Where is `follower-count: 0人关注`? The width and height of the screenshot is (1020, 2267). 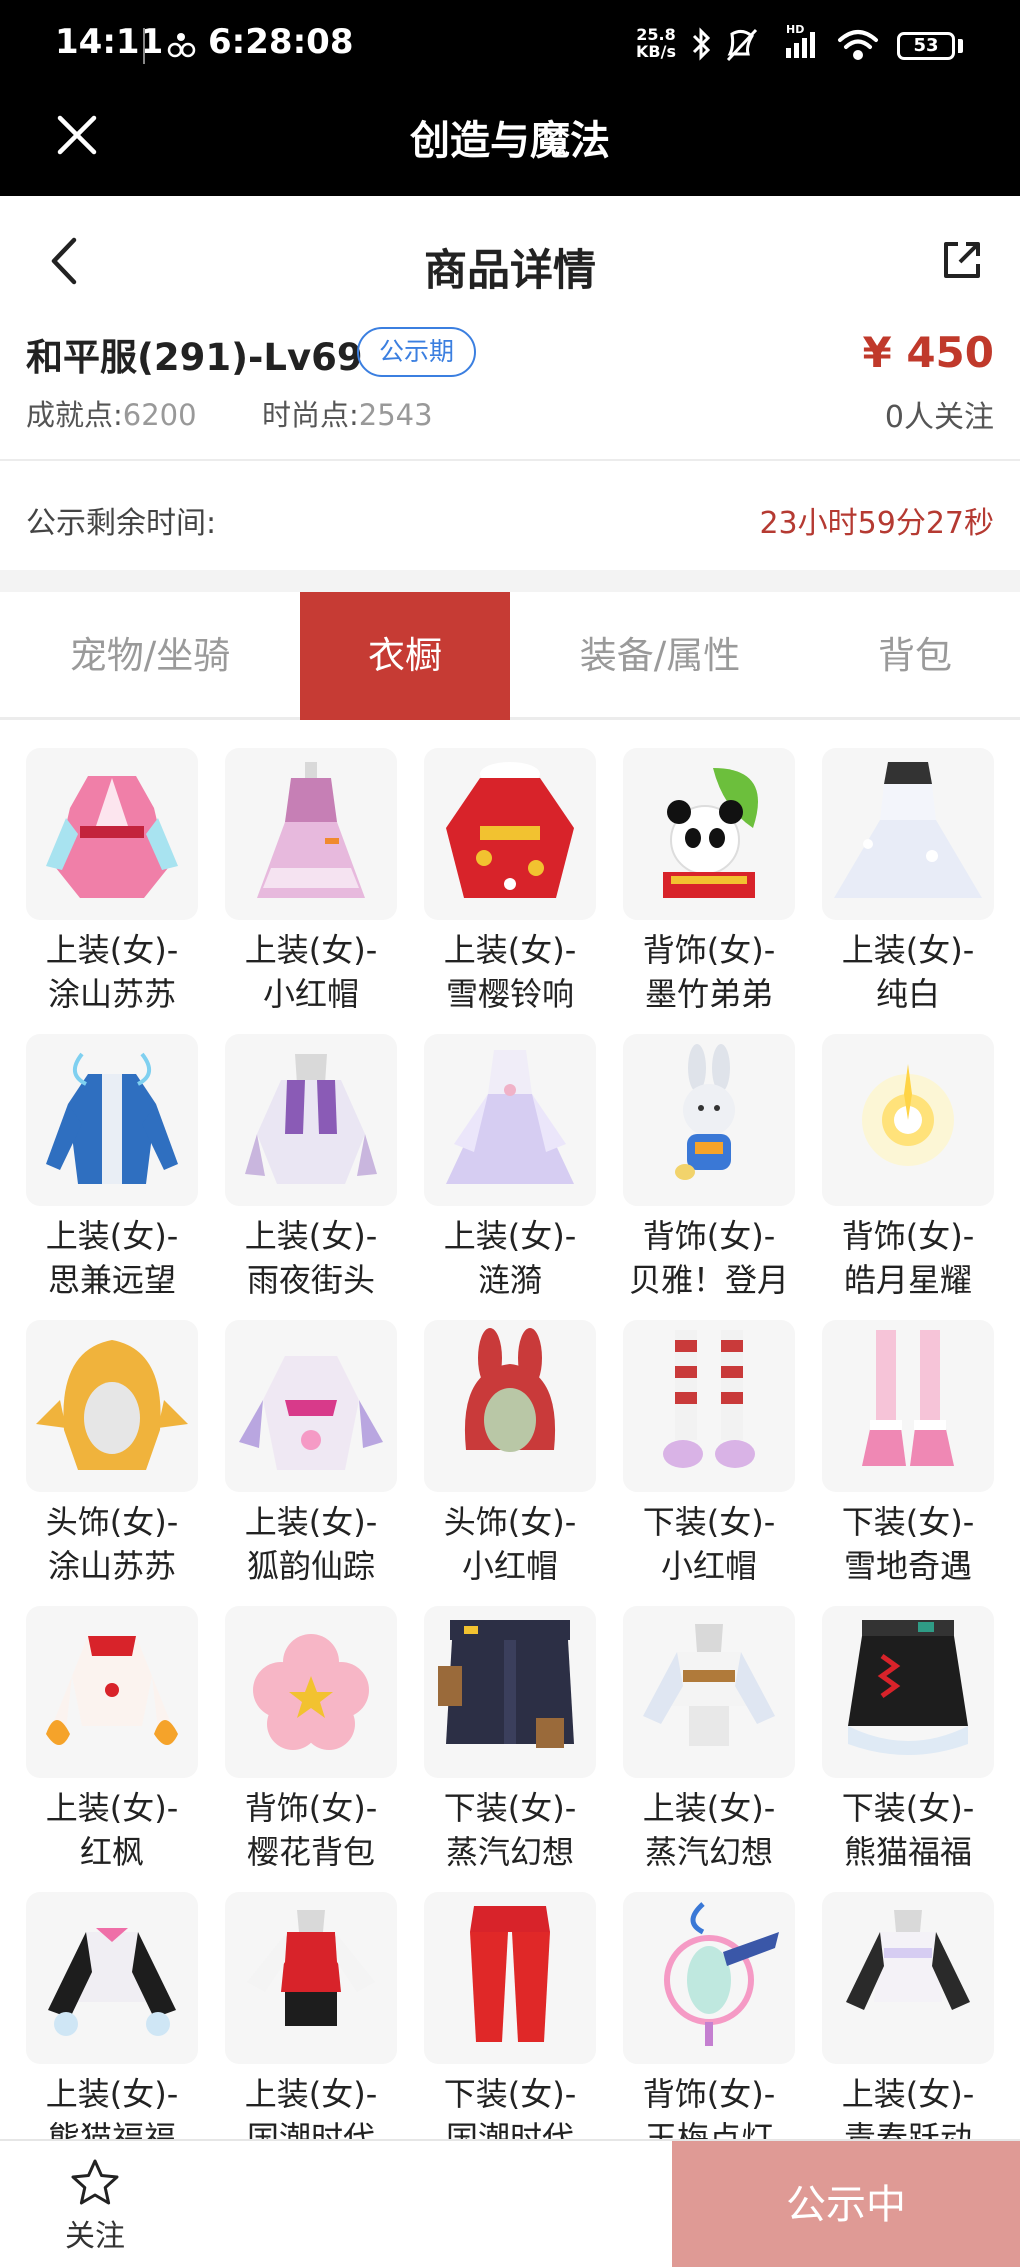
follower-count: 0人关注 is located at coordinates (939, 417).